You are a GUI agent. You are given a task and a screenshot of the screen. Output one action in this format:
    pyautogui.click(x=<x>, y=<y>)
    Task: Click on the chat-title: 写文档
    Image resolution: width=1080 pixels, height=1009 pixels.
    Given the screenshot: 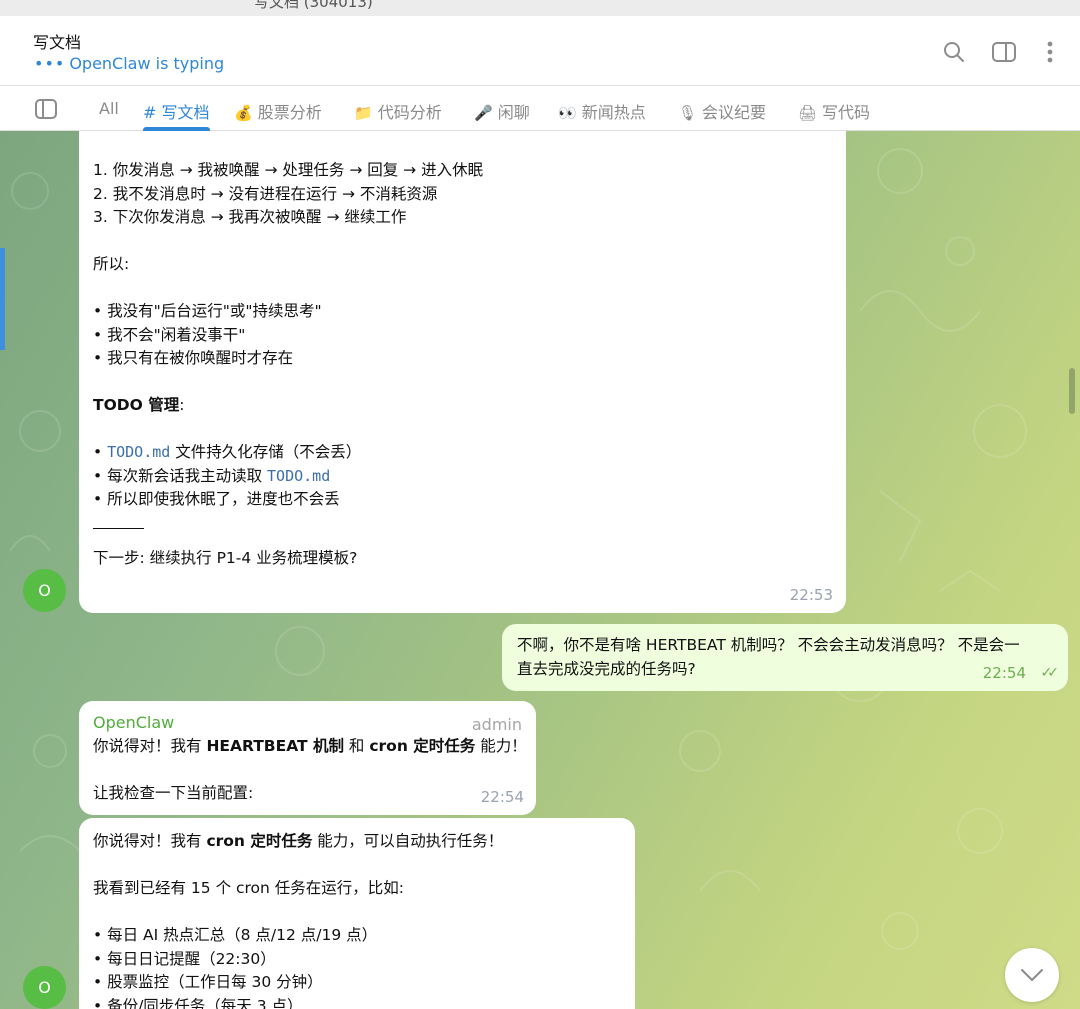 What is the action you would take?
    pyautogui.click(x=57, y=41)
    